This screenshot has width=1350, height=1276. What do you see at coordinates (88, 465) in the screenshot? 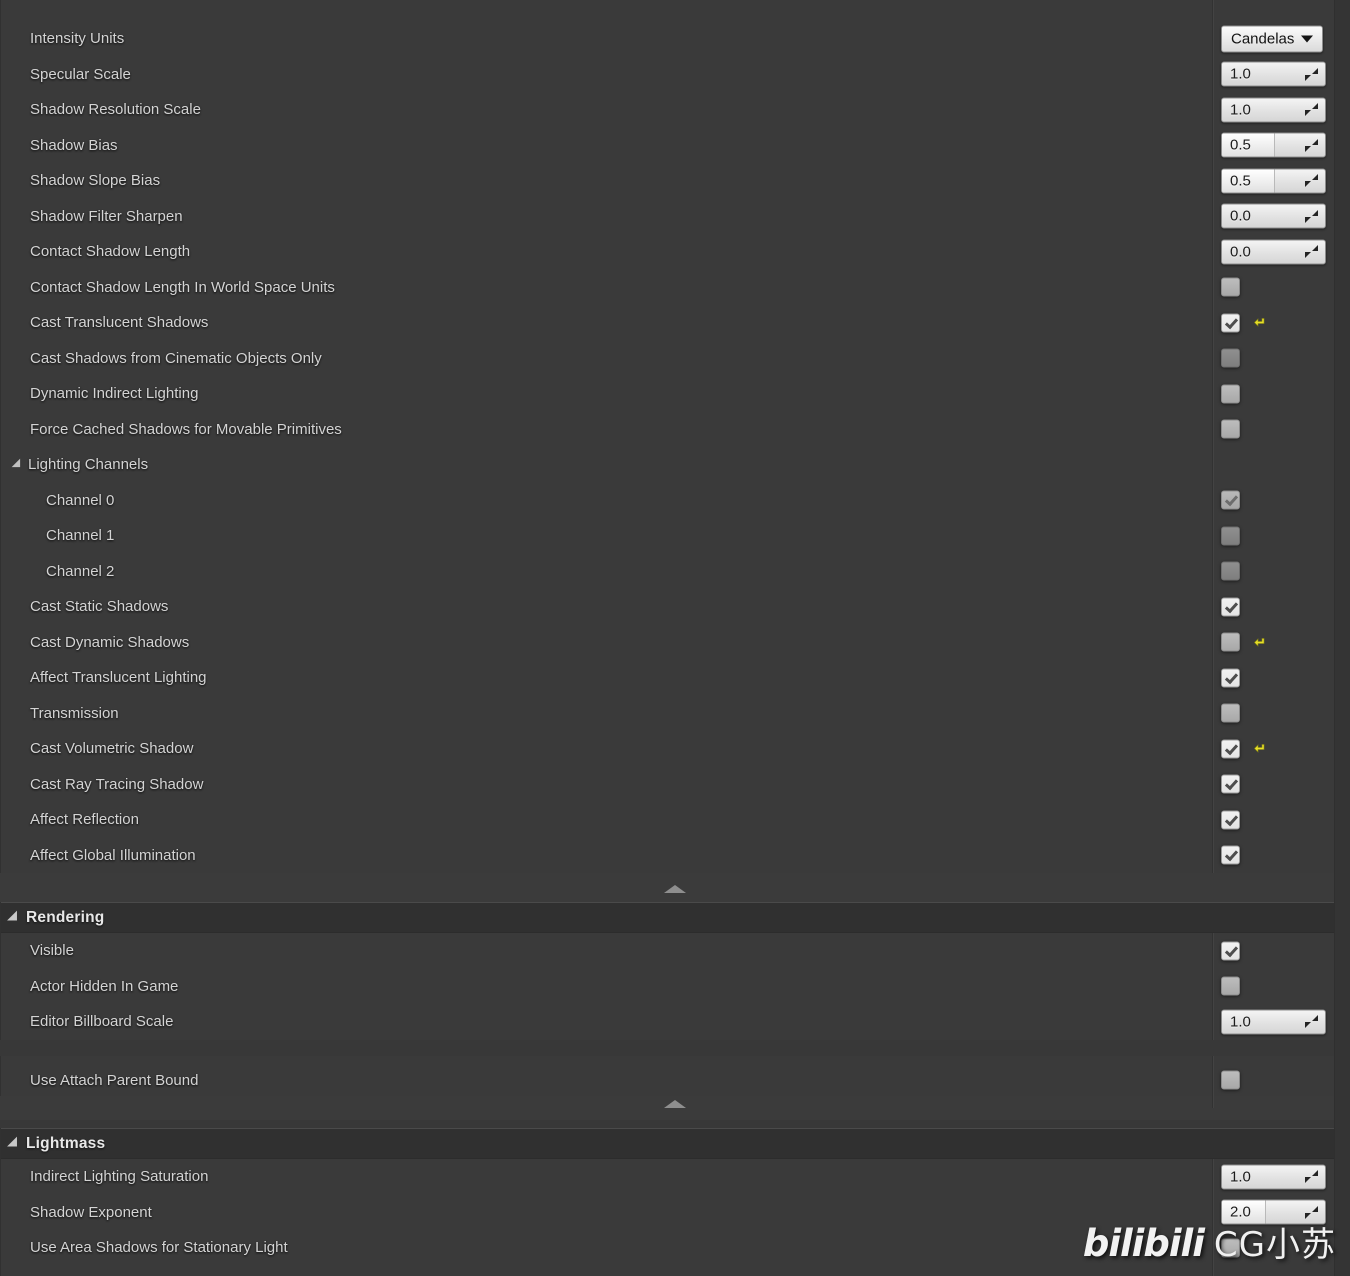
I see `property-group-label: Lighting Channels` at bounding box center [88, 465].